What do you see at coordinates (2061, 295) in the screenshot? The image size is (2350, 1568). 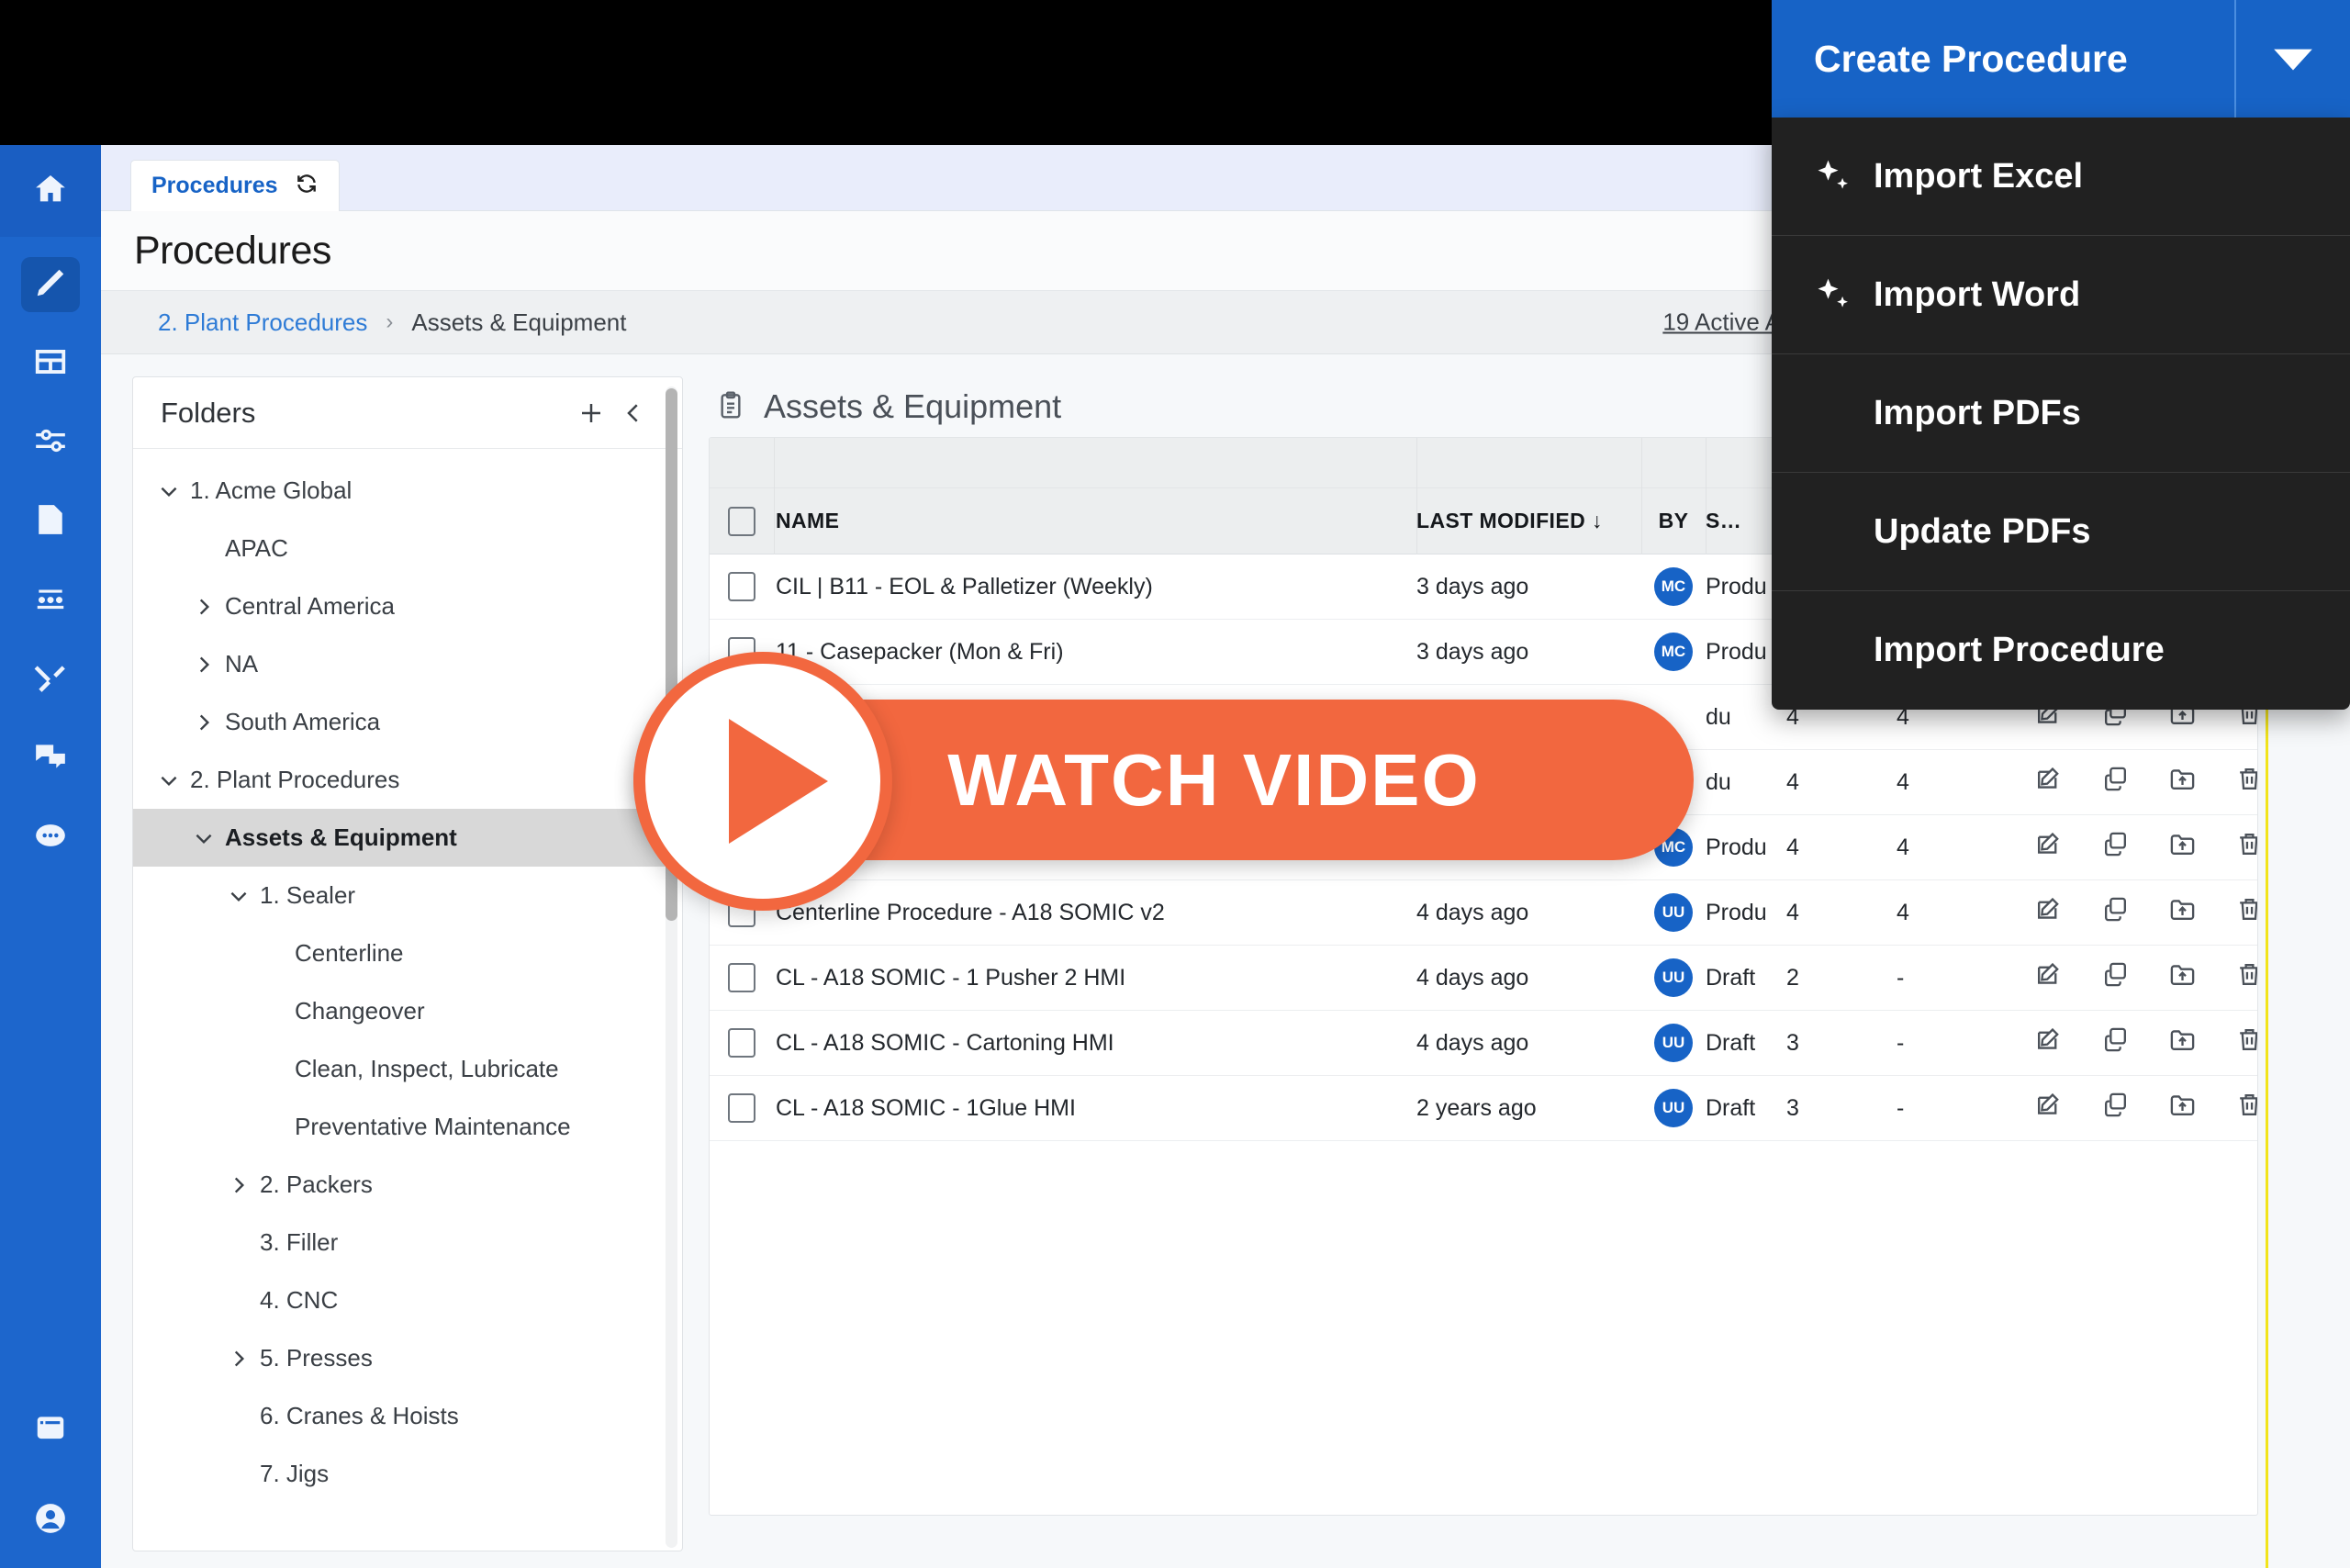 I see `menu-item: Import Word` at bounding box center [2061, 295].